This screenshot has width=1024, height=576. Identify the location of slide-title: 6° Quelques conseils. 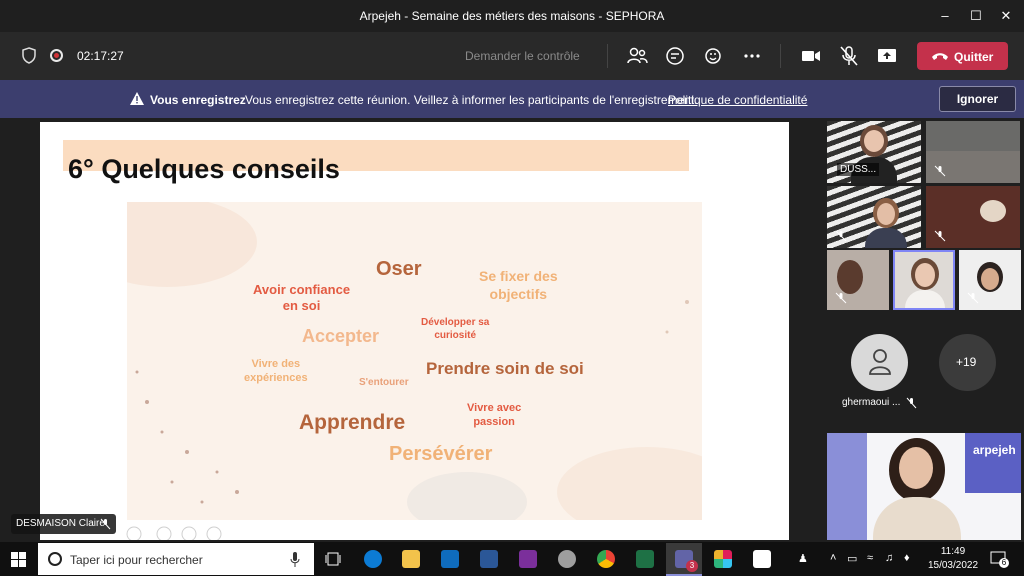
(204, 169).